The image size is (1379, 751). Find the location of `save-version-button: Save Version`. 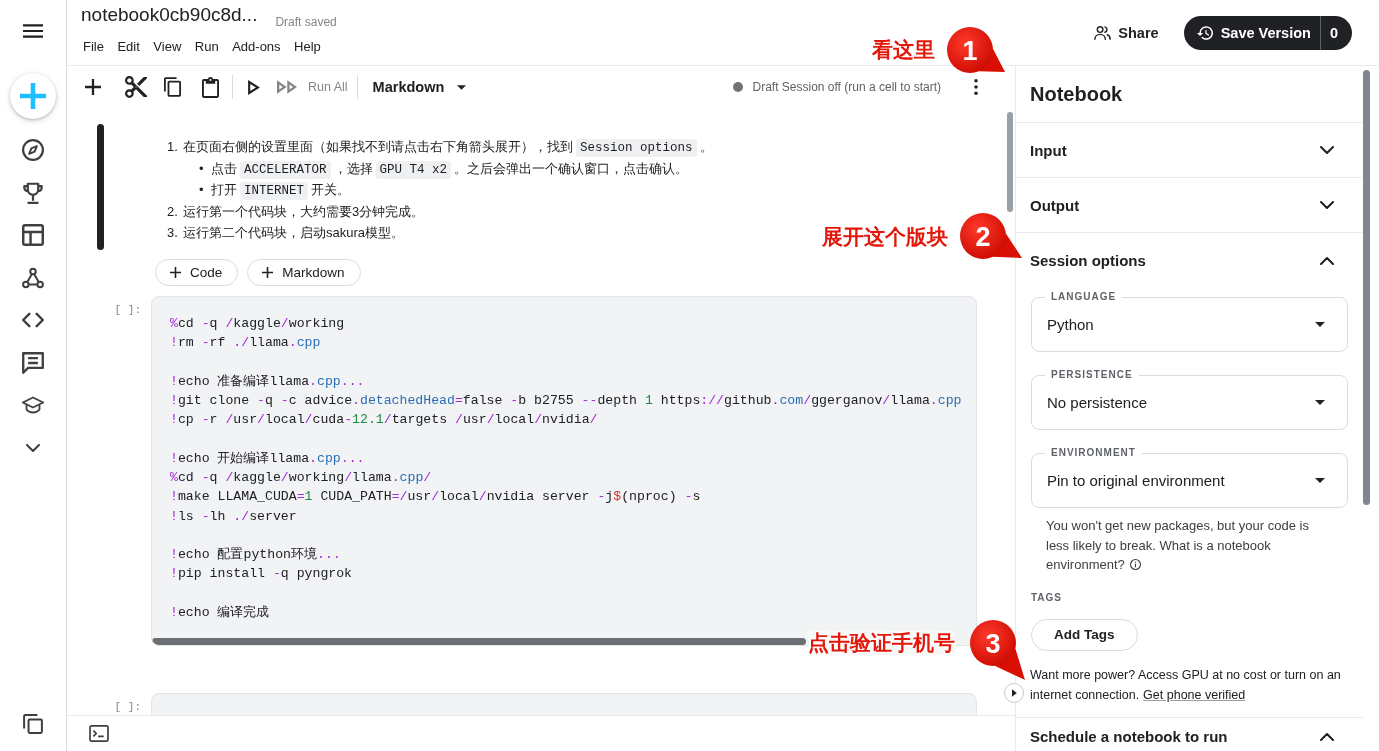

save-version-button: Save Version is located at coordinates (1251, 32).